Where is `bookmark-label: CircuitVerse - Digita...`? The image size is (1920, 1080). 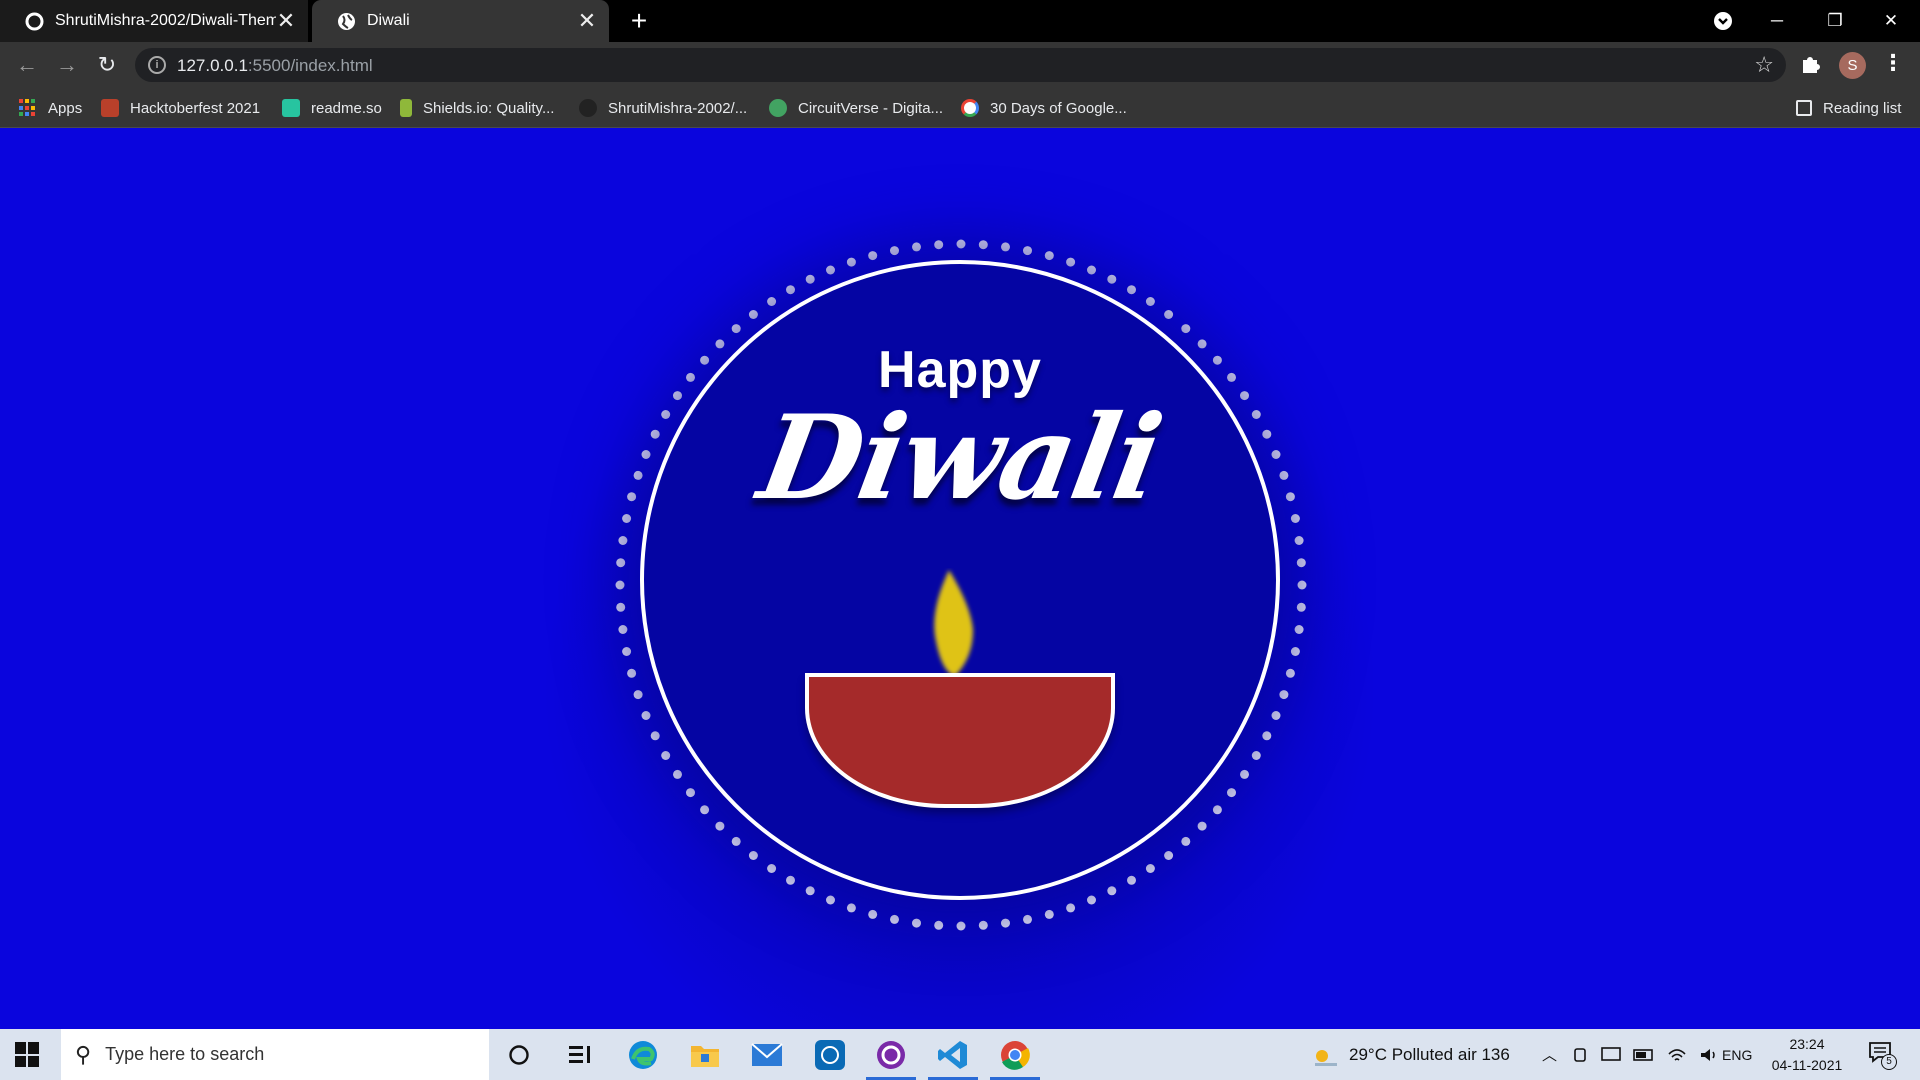 bookmark-label: CircuitVerse - Digita... is located at coordinates (871, 108).